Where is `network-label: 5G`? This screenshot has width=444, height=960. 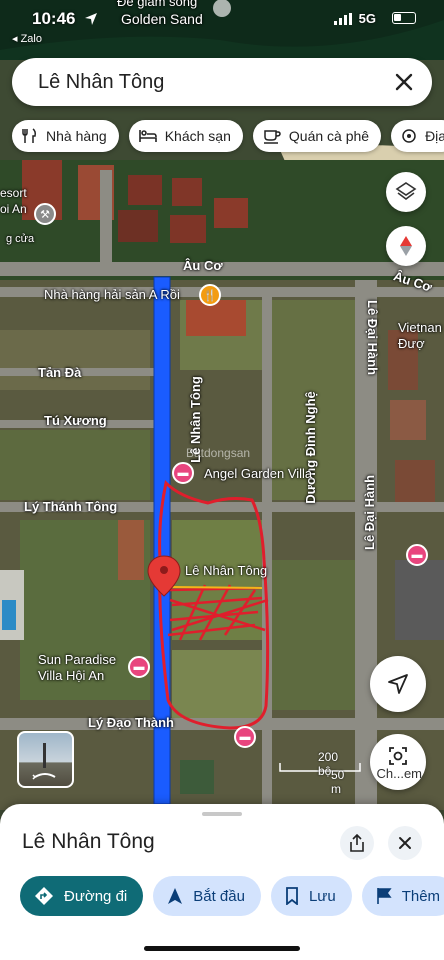
network-label: 5G is located at coordinates (367, 18).